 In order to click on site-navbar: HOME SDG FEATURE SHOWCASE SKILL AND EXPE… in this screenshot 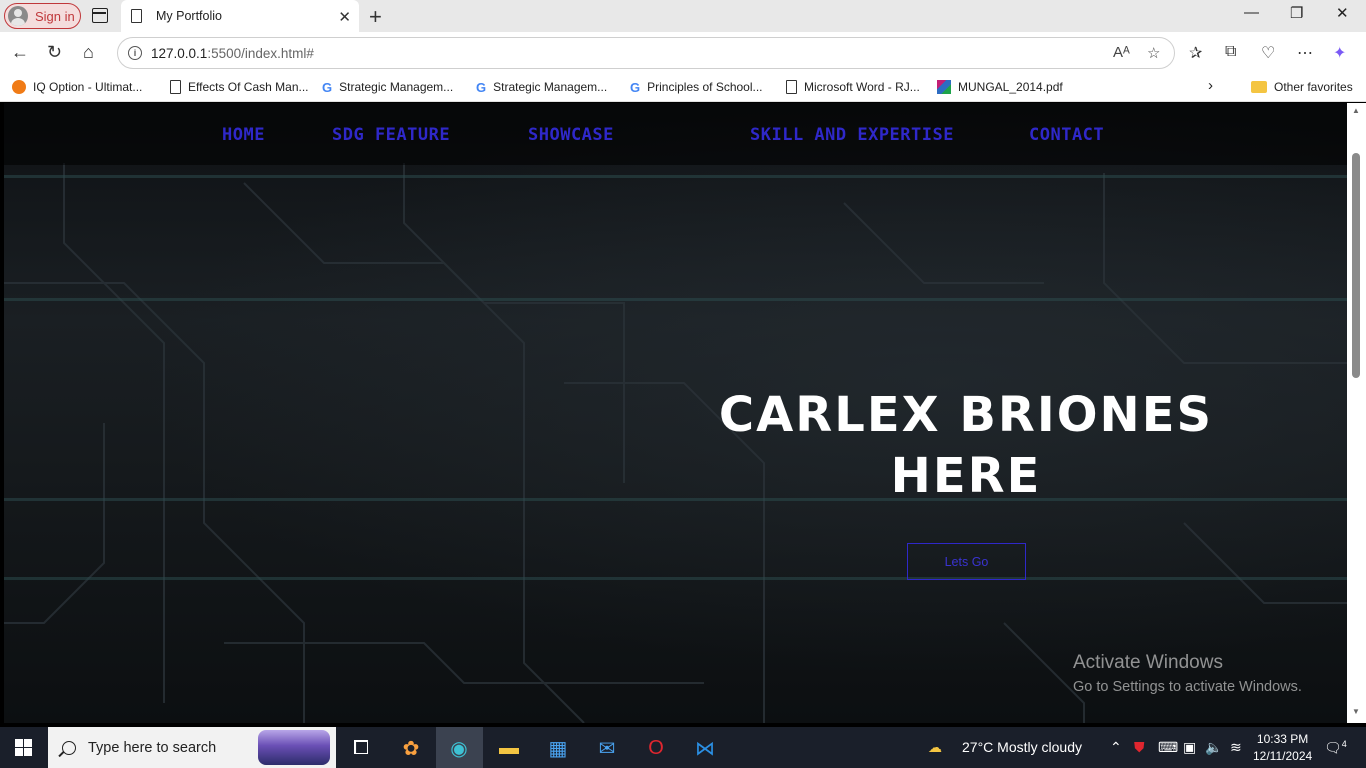, I will do `click(675, 134)`.